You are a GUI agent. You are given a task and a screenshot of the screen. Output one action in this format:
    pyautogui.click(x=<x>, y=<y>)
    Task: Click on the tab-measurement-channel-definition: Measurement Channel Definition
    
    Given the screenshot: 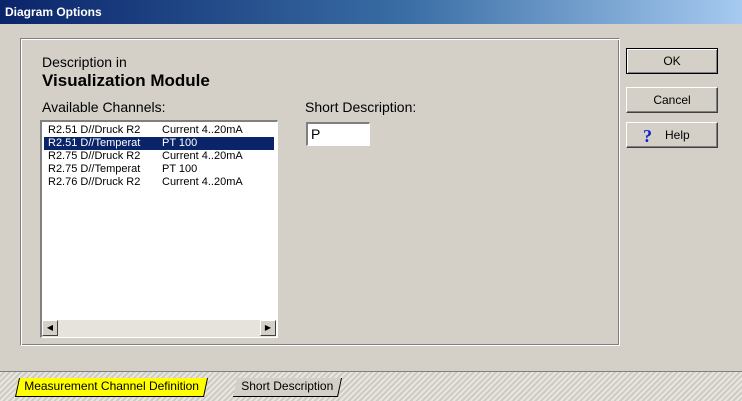 What is the action you would take?
    pyautogui.click(x=111, y=387)
    